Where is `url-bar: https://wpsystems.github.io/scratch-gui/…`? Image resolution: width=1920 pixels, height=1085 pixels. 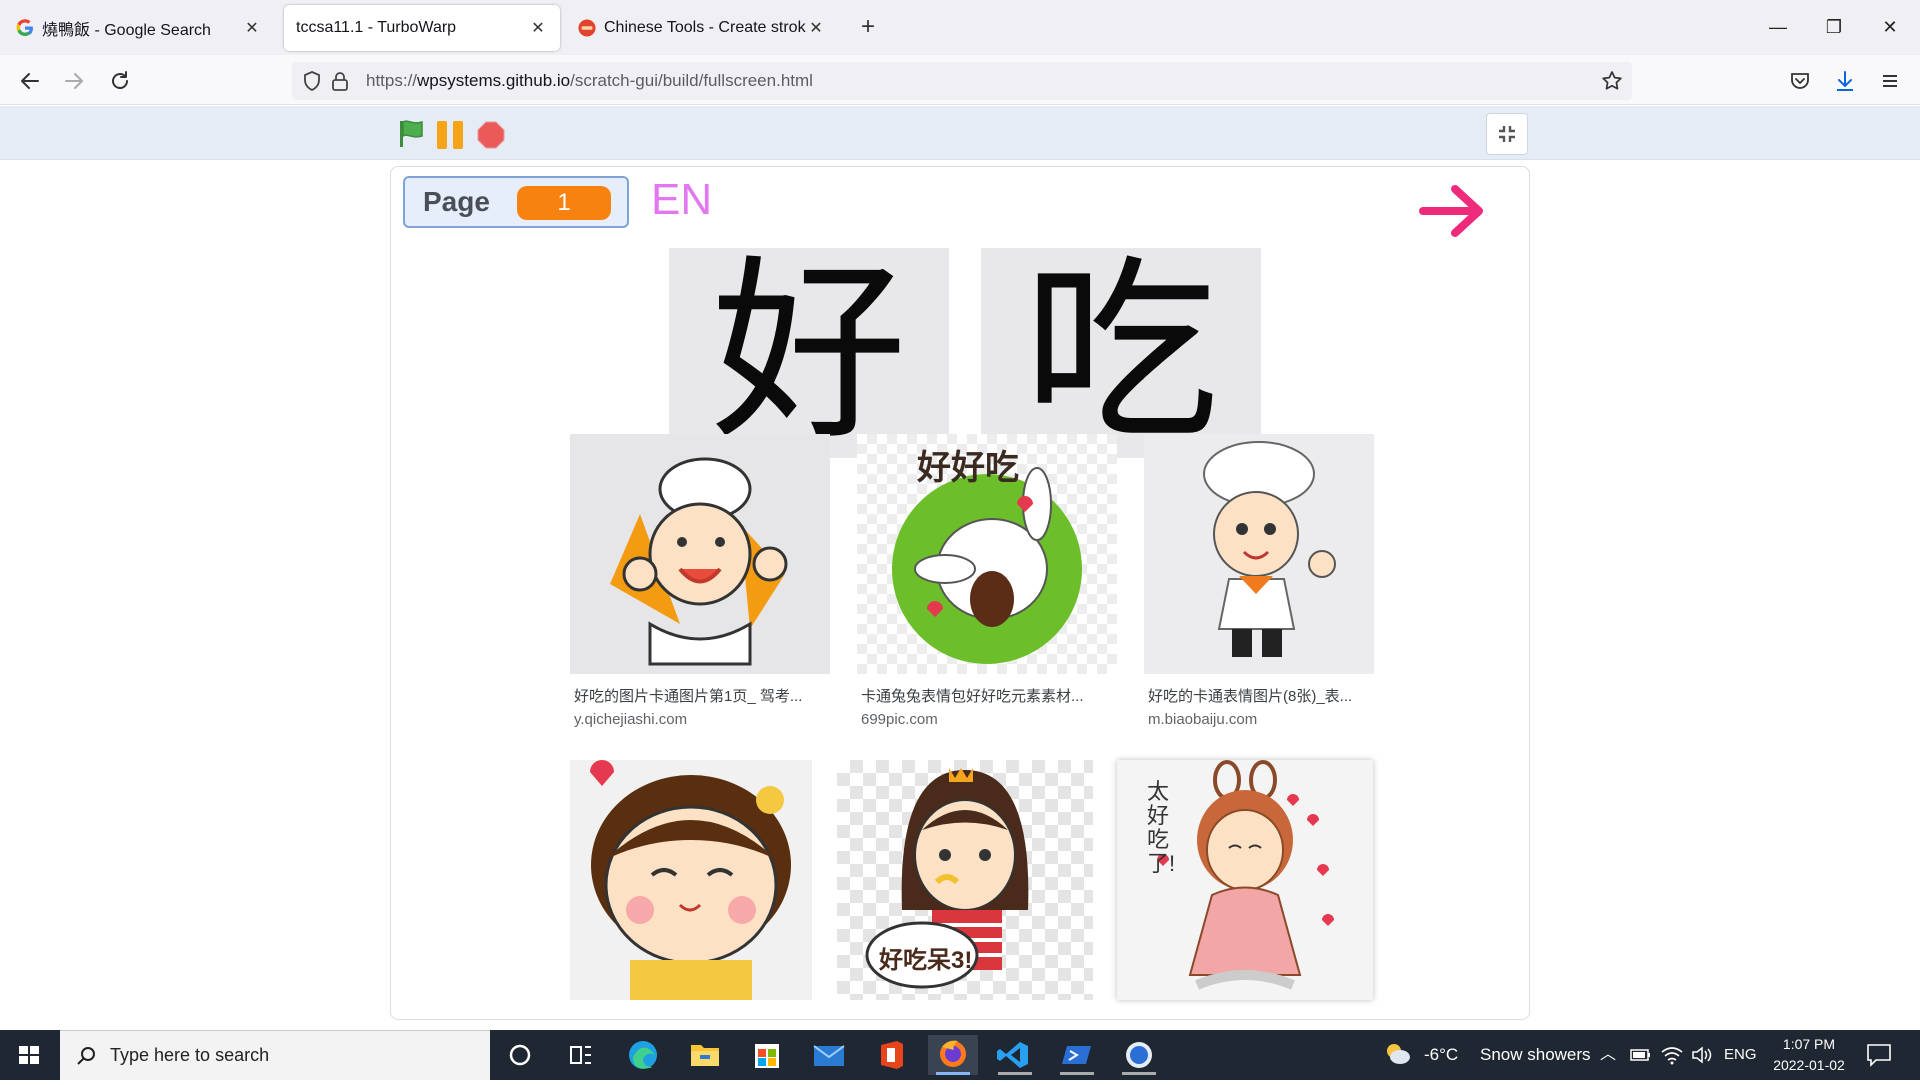 url-bar: https://wpsystems.github.io/scratch-gui/… is located at coordinates (962, 81).